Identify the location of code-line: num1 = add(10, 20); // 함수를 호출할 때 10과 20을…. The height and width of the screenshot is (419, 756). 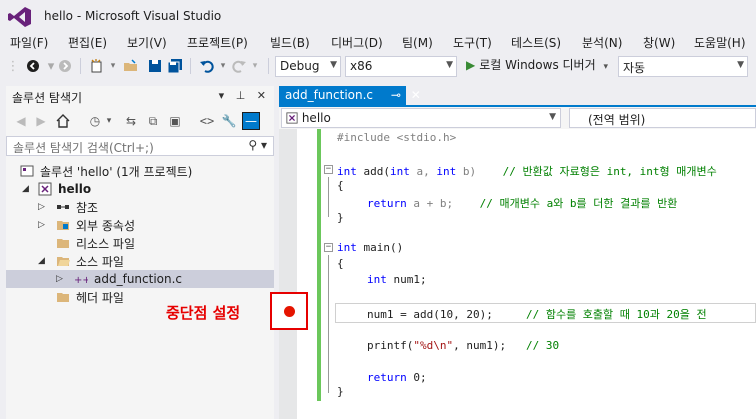
(537, 314).